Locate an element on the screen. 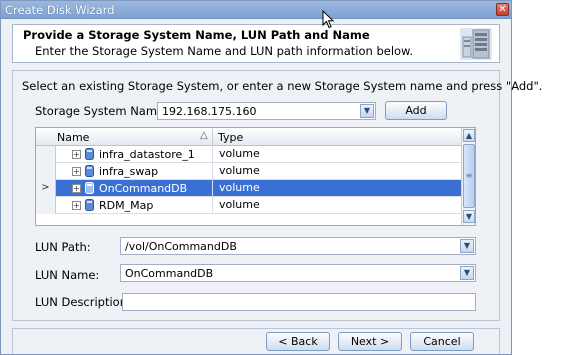 This screenshot has width=572, height=355. lun-description-input is located at coordinates (299, 302).